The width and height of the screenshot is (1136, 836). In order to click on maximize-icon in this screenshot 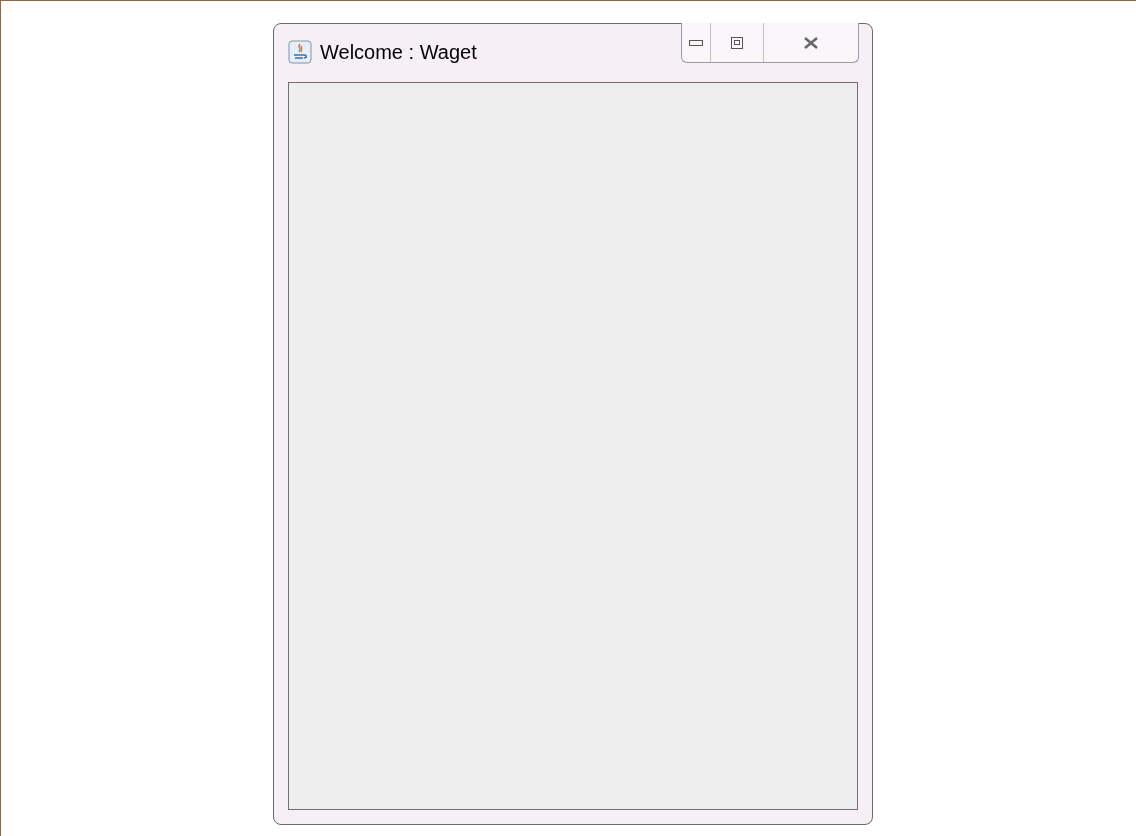, I will do `click(737, 42)`.